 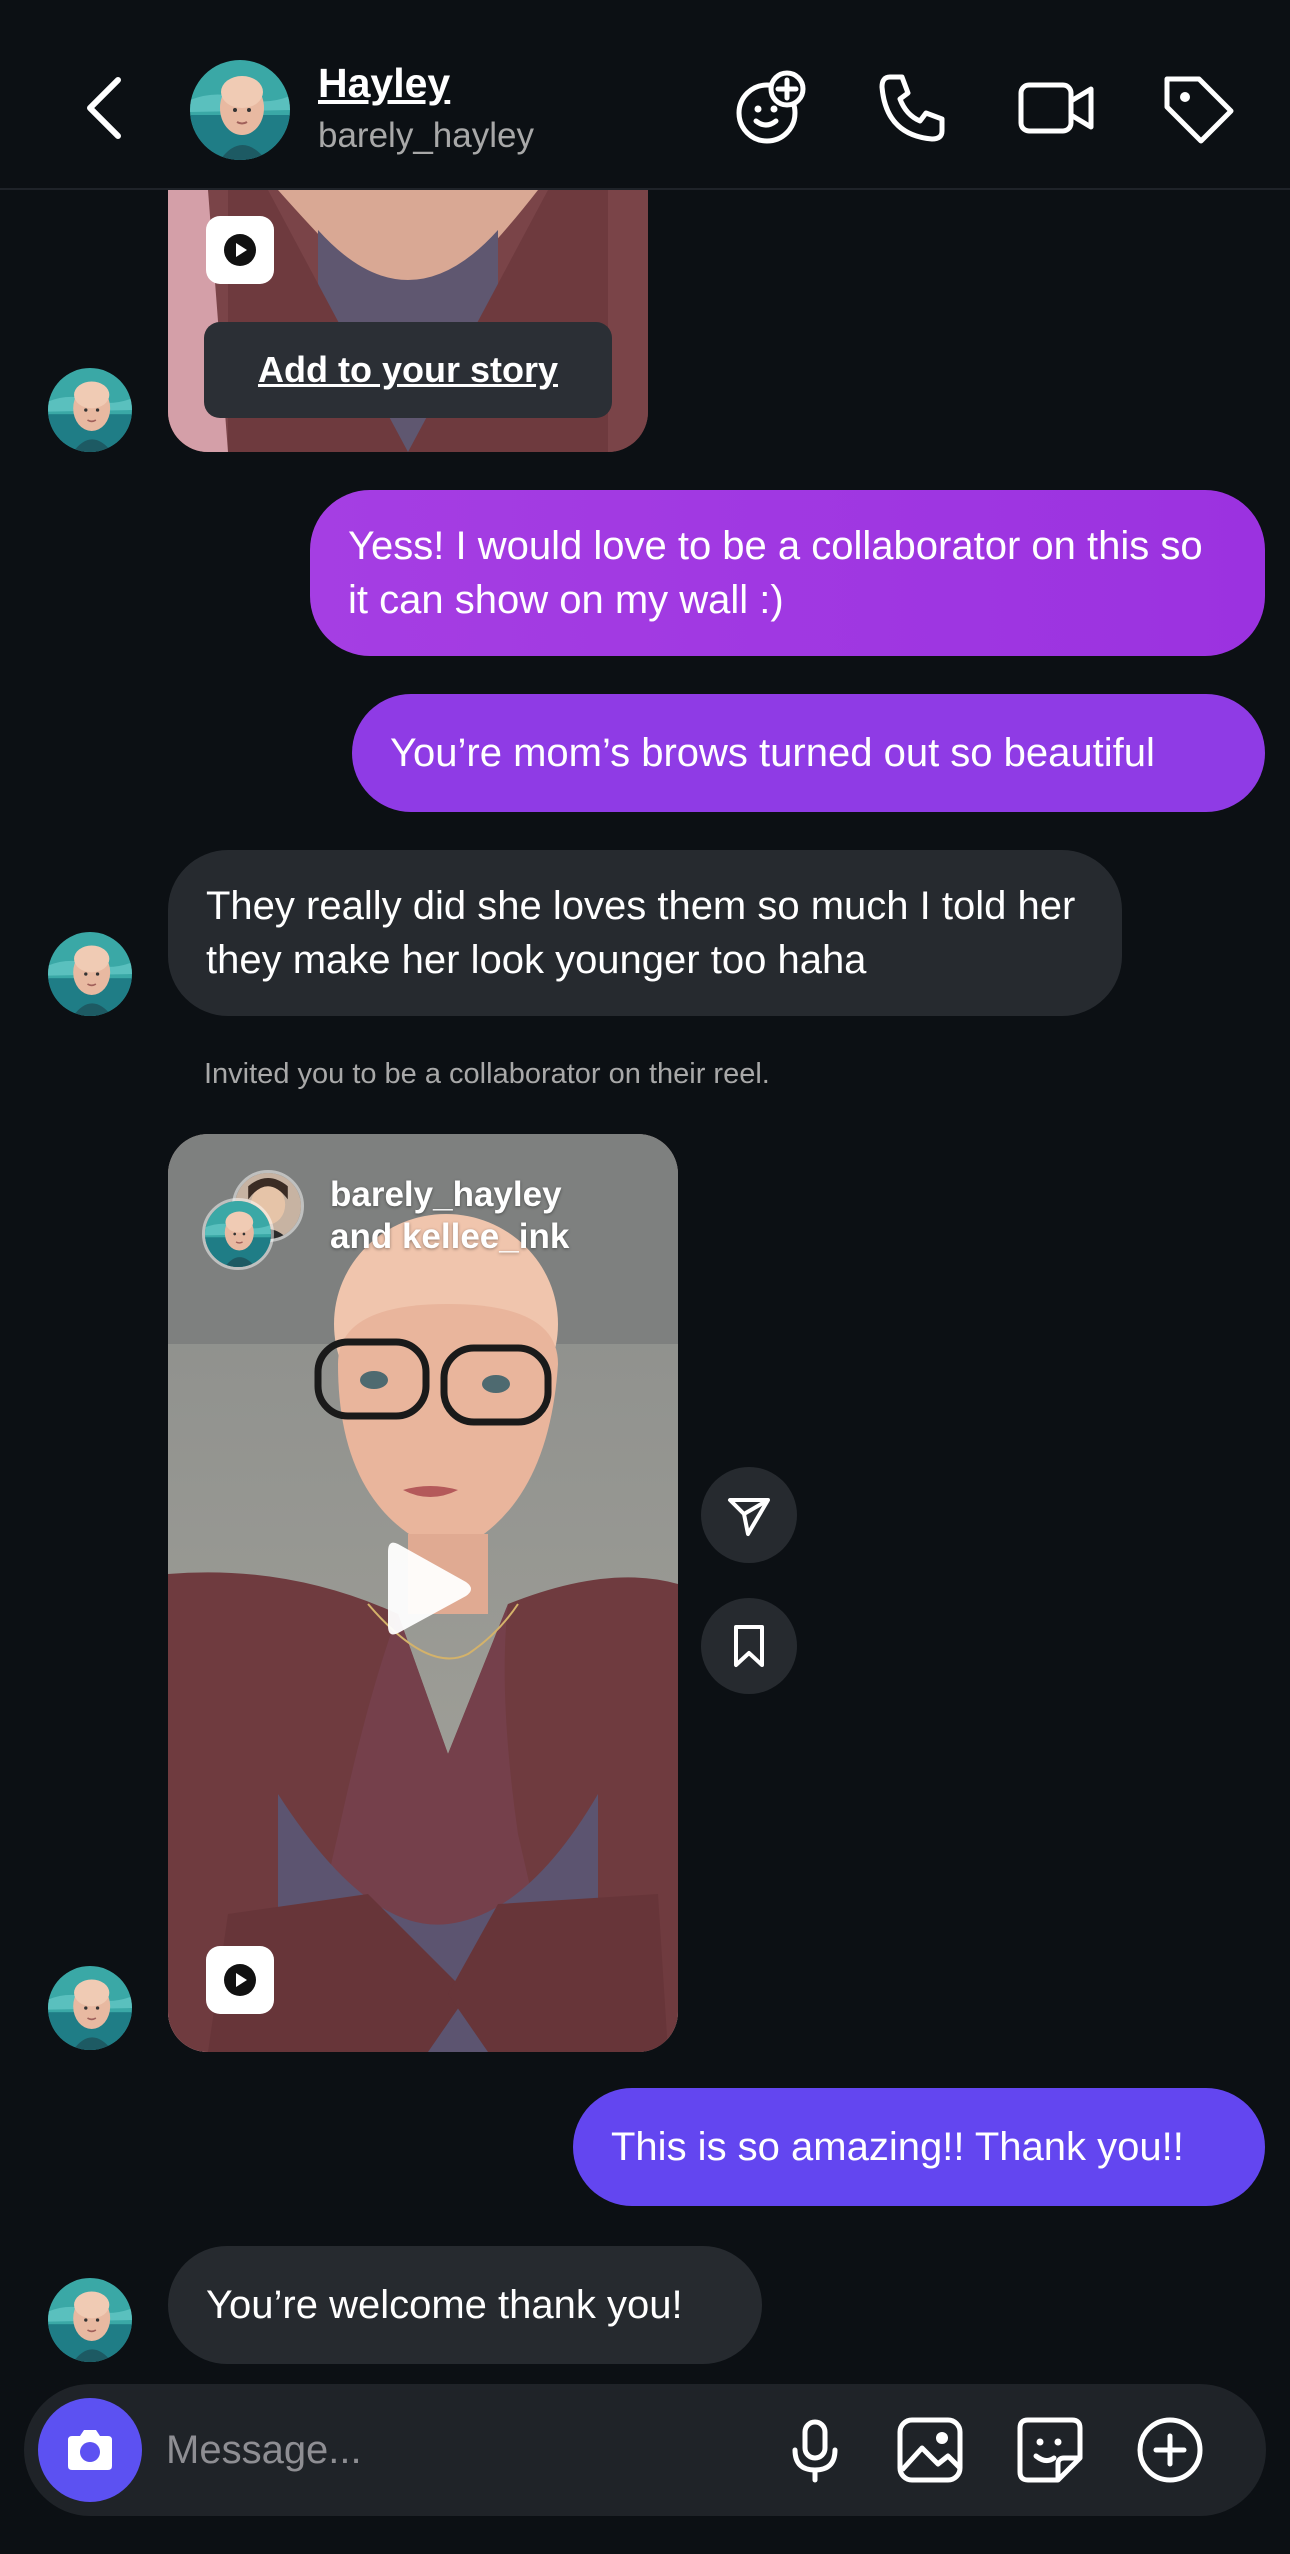 I want to click on reel-author: and kellee_ink, so click(x=449, y=1237).